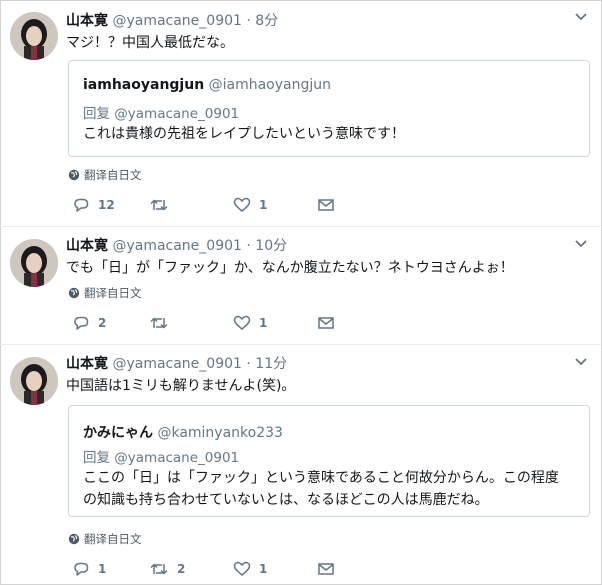 The height and width of the screenshot is (585, 602). I want to click on reply-count: 1, so click(102, 569).